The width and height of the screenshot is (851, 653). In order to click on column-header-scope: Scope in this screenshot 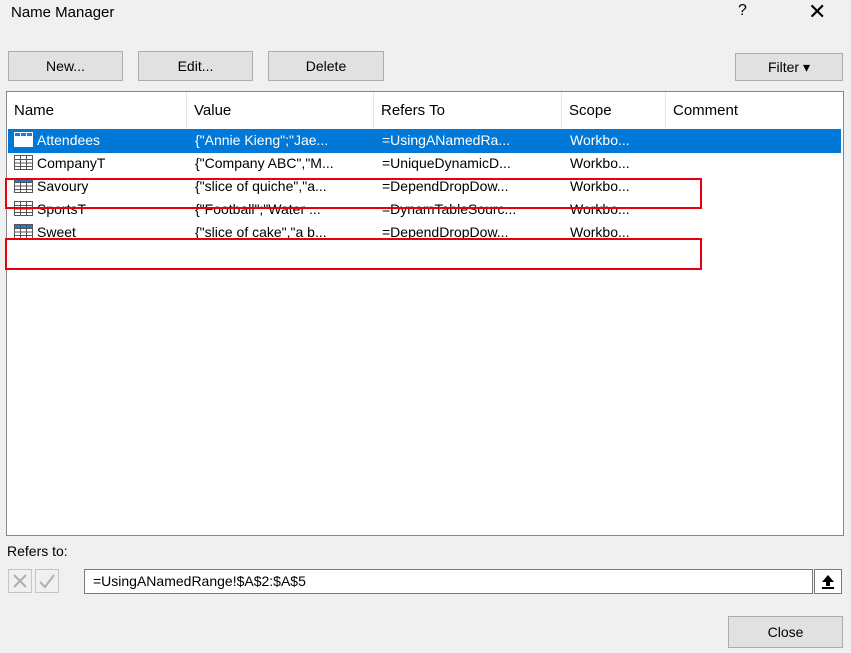, I will do `click(614, 110)`.